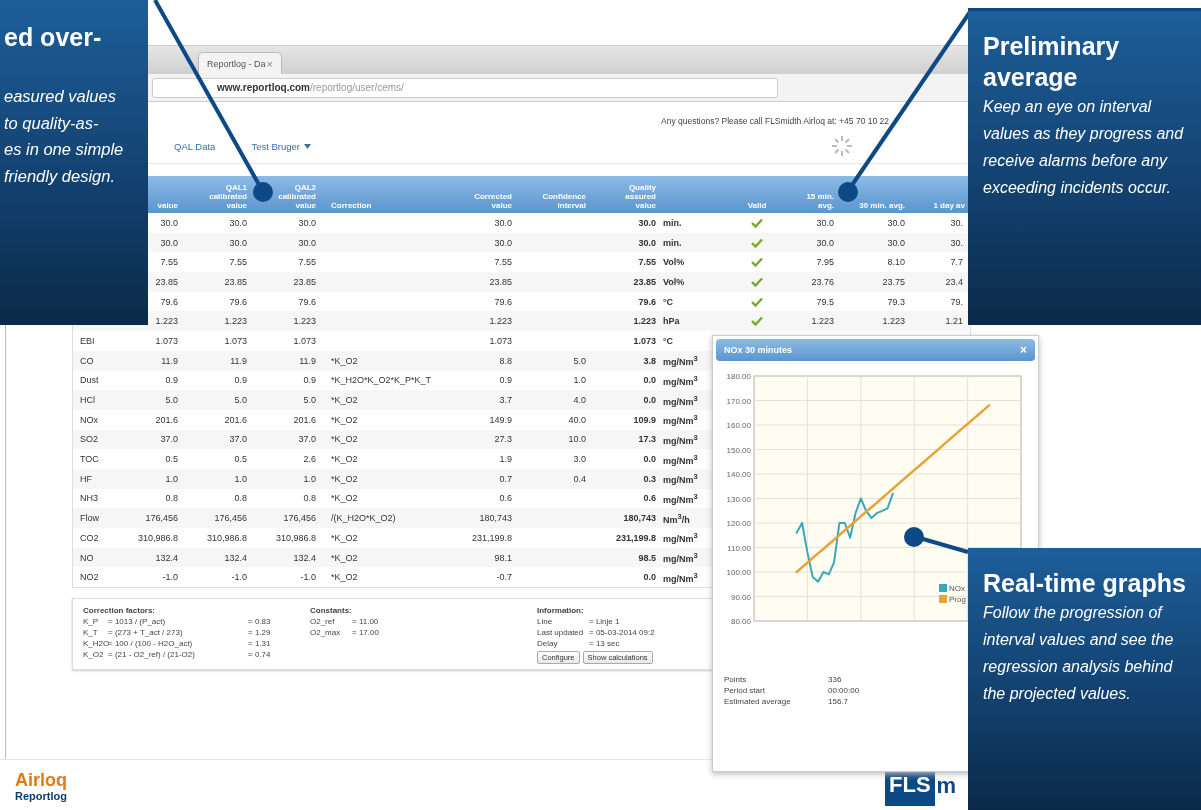 The height and width of the screenshot is (810, 1201). What do you see at coordinates (676, 518) in the screenshot?
I see `table-cell: Nm$^{3}$/h` at bounding box center [676, 518].